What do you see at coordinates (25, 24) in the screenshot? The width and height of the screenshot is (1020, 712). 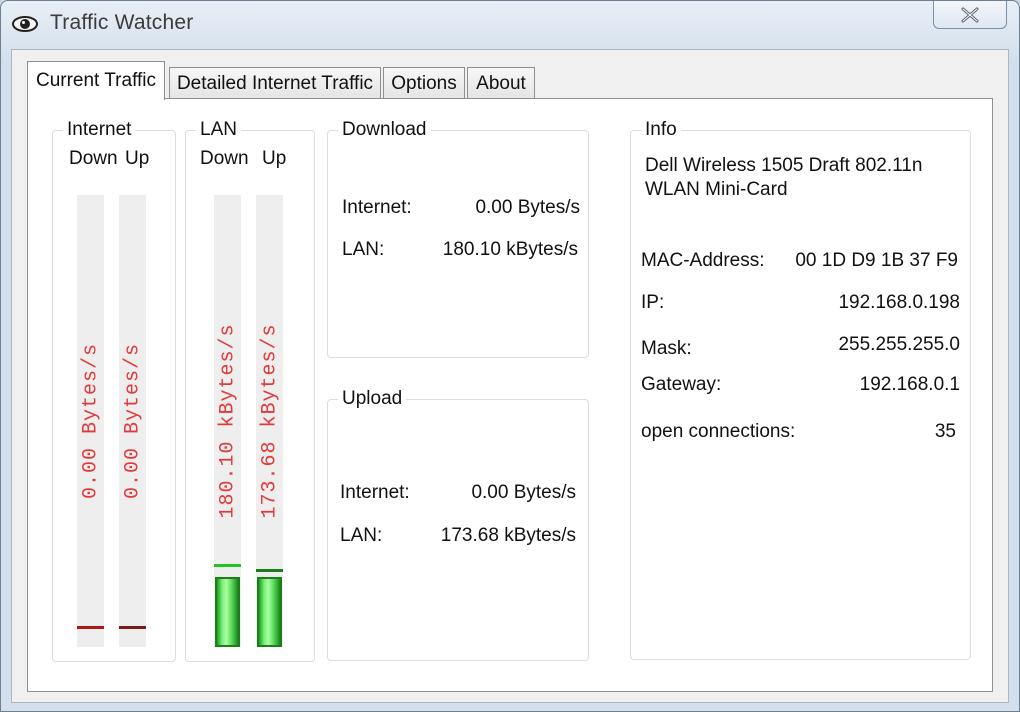 I see `eye-icon` at bounding box center [25, 24].